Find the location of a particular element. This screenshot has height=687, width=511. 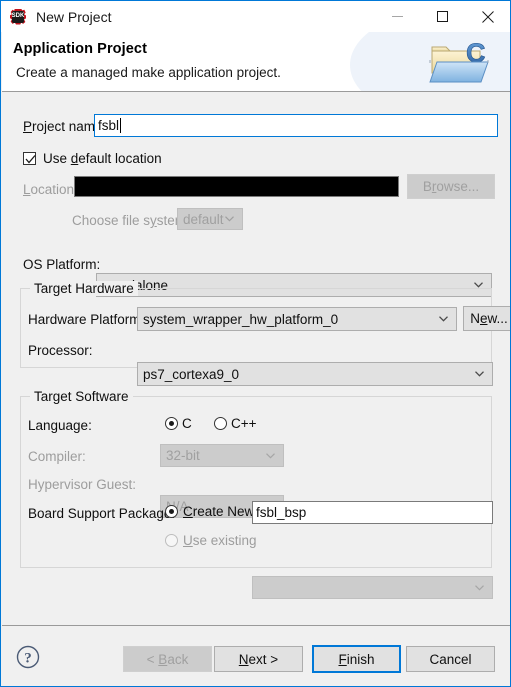

bsp-use-existing-label: Use existing is located at coordinates (220, 540).